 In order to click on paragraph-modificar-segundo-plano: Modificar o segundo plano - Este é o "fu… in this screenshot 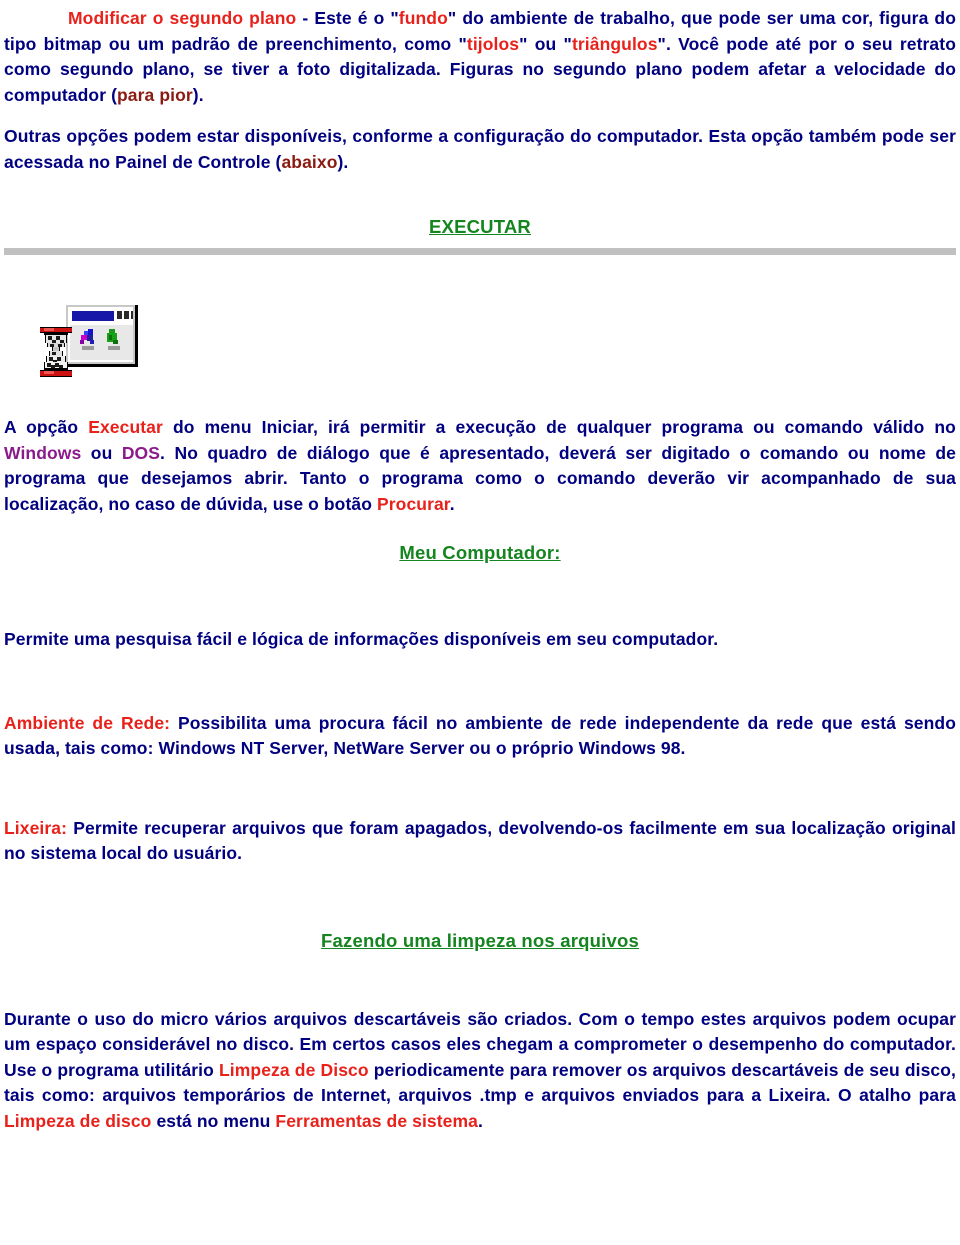, I will do `click(480, 57)`.